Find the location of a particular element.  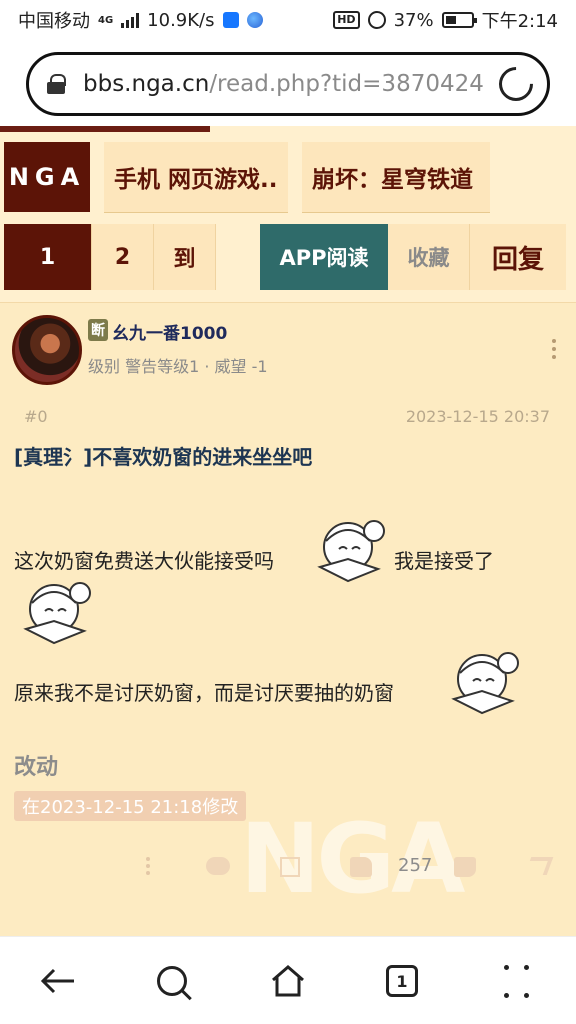

forum-nav: NGA 手机 网页游戏.. 崩坏：星穹铁道 is located at coordinates (247, 177).